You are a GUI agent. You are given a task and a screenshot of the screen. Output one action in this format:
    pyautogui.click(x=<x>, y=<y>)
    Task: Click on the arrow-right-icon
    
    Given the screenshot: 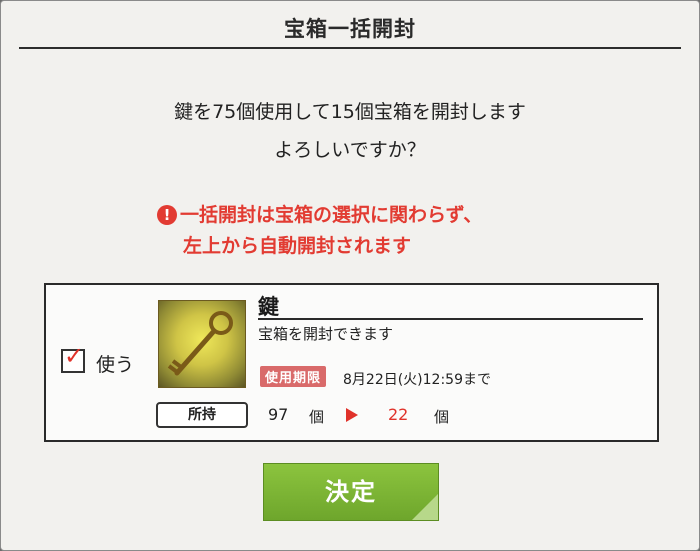 What is the action you would take?
    pyautogui.click(x=352, y=415)
    